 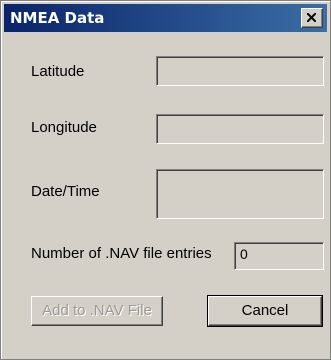 What do you see at coordinates (240, 129) in the screenshot?
I see `longitude-field` at bounding box center [240, 129].